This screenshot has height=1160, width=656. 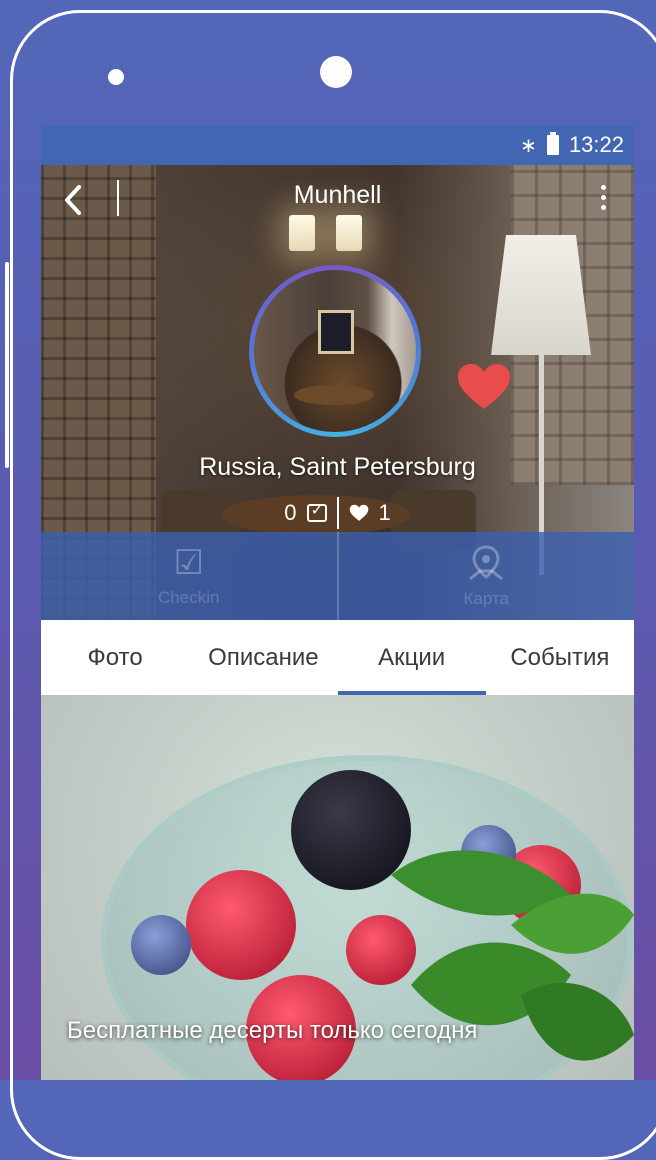 I want to click on map-button: Карта, so click(x=487, y=576).